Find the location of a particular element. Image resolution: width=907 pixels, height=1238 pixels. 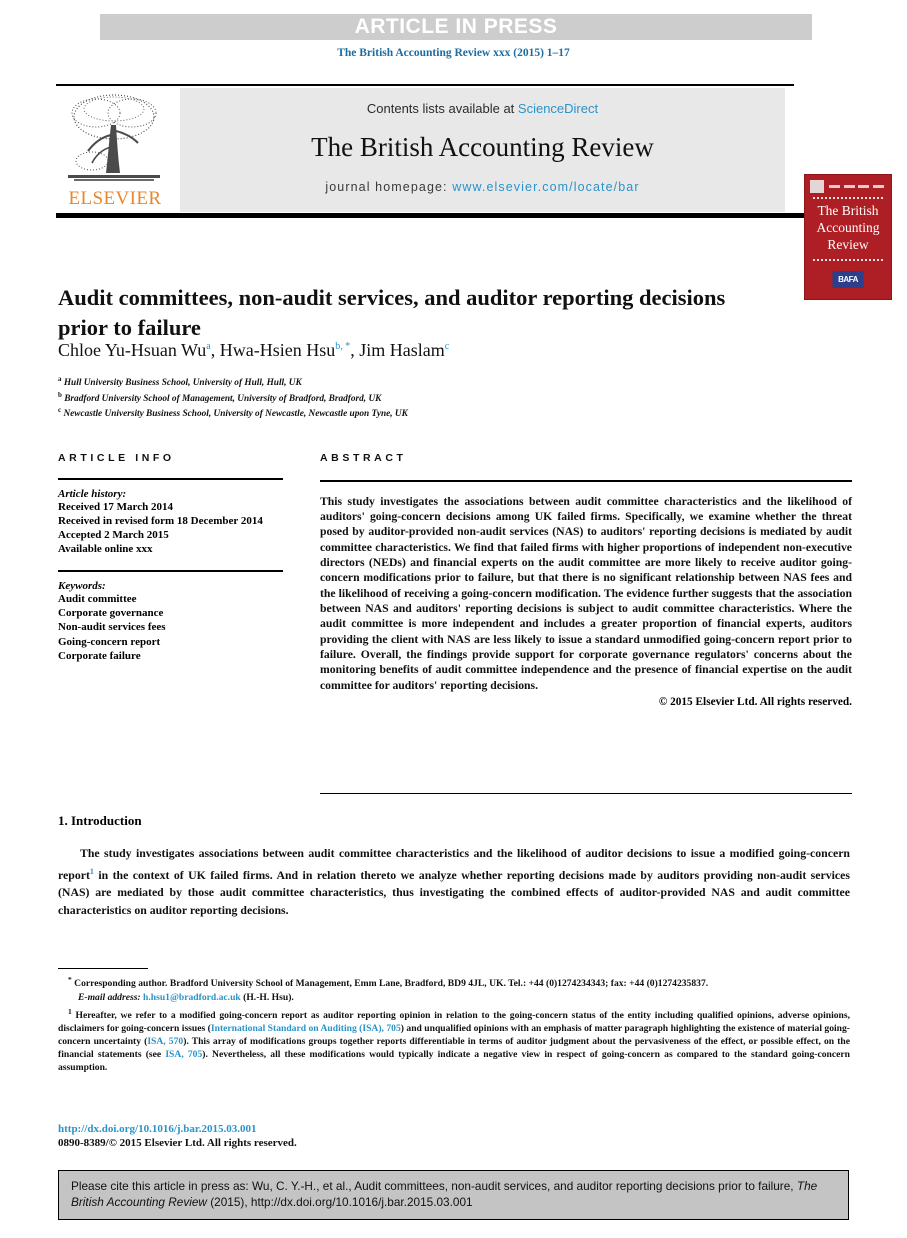

cover-topbar is located at coordinates (848, 186).